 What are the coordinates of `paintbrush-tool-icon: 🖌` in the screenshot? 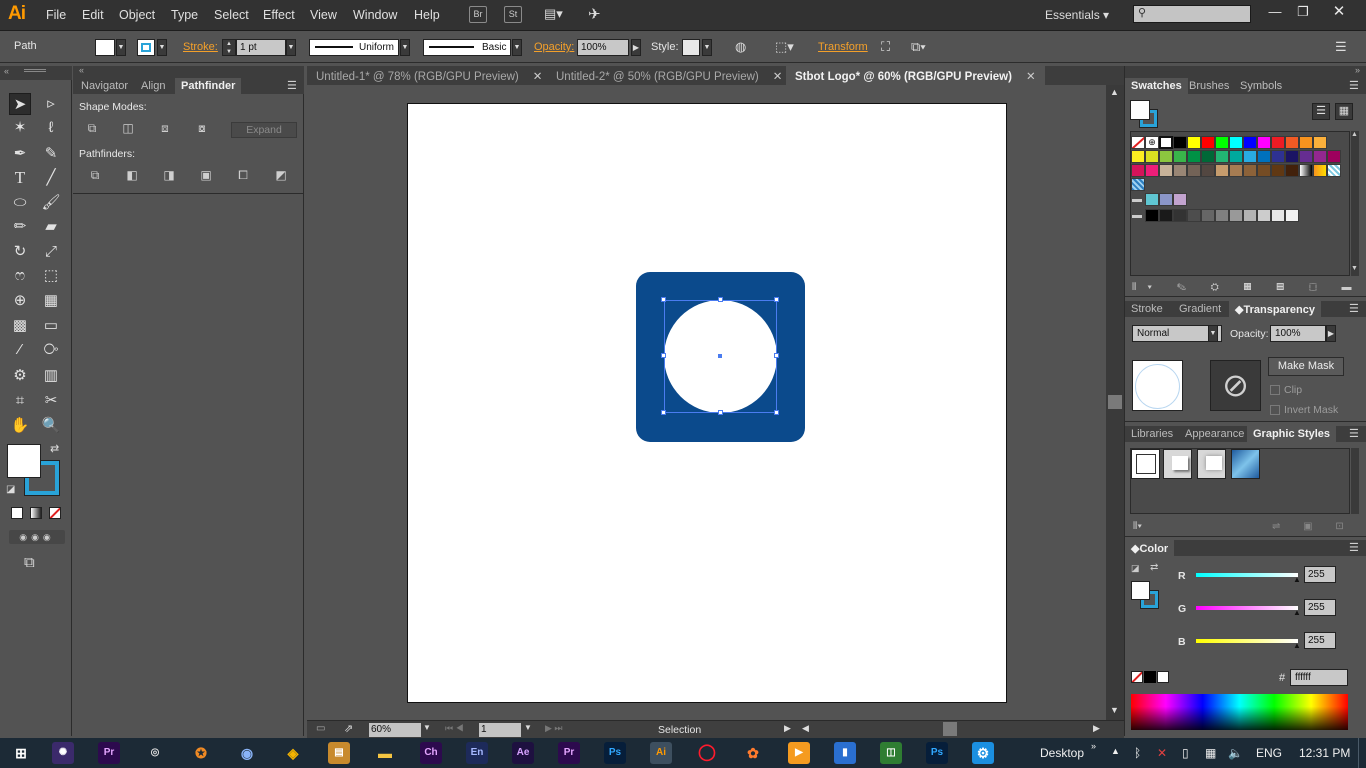 It's located at (51, 203).